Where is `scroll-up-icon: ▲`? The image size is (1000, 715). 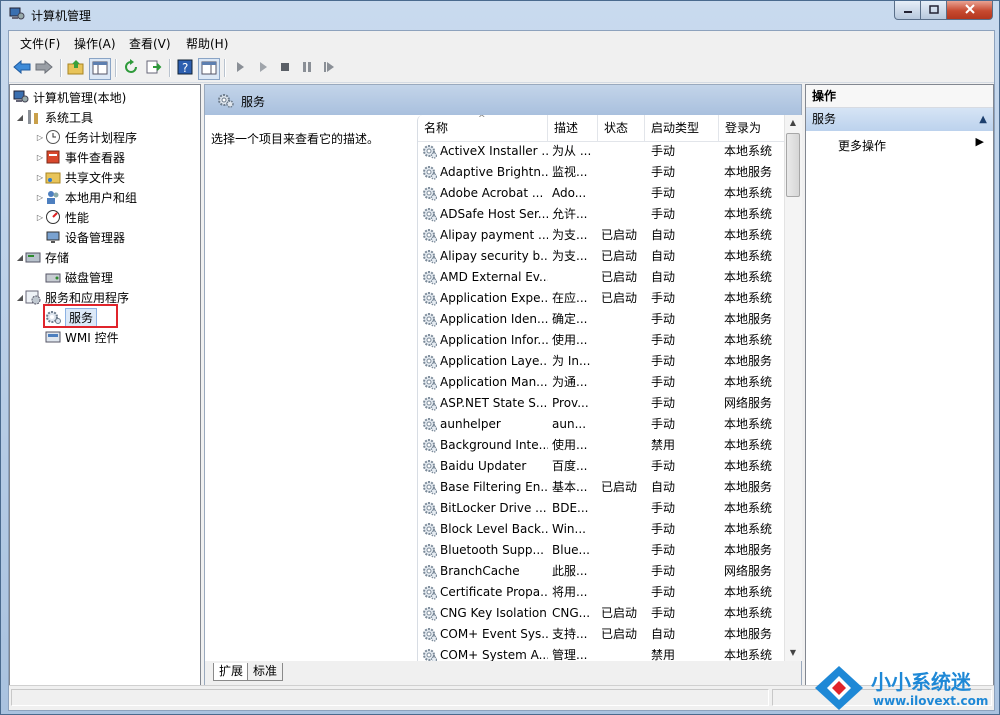
scroll-up-icon: ▲ is located at coordinates (793, 123).